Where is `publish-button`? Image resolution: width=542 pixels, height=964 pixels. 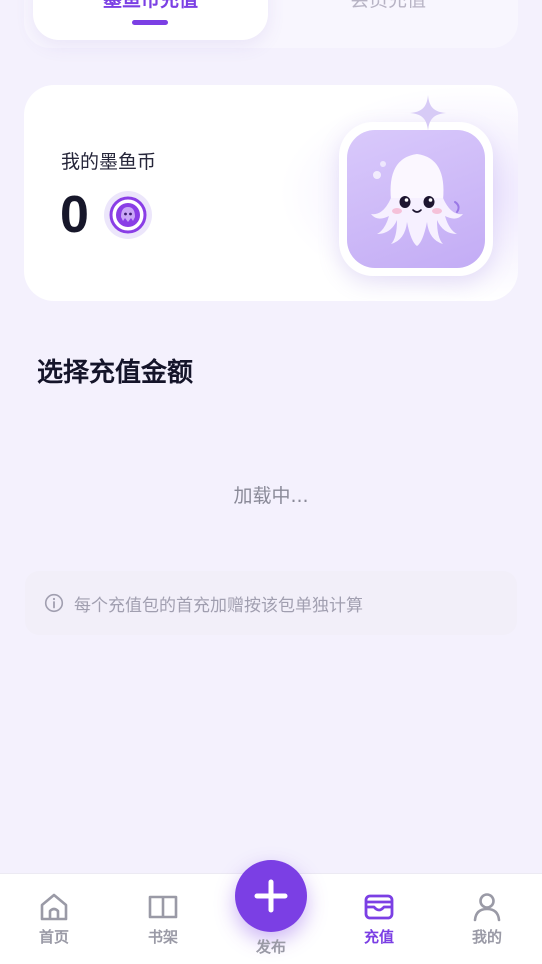
publish-button is located at coordinates (271, 896).